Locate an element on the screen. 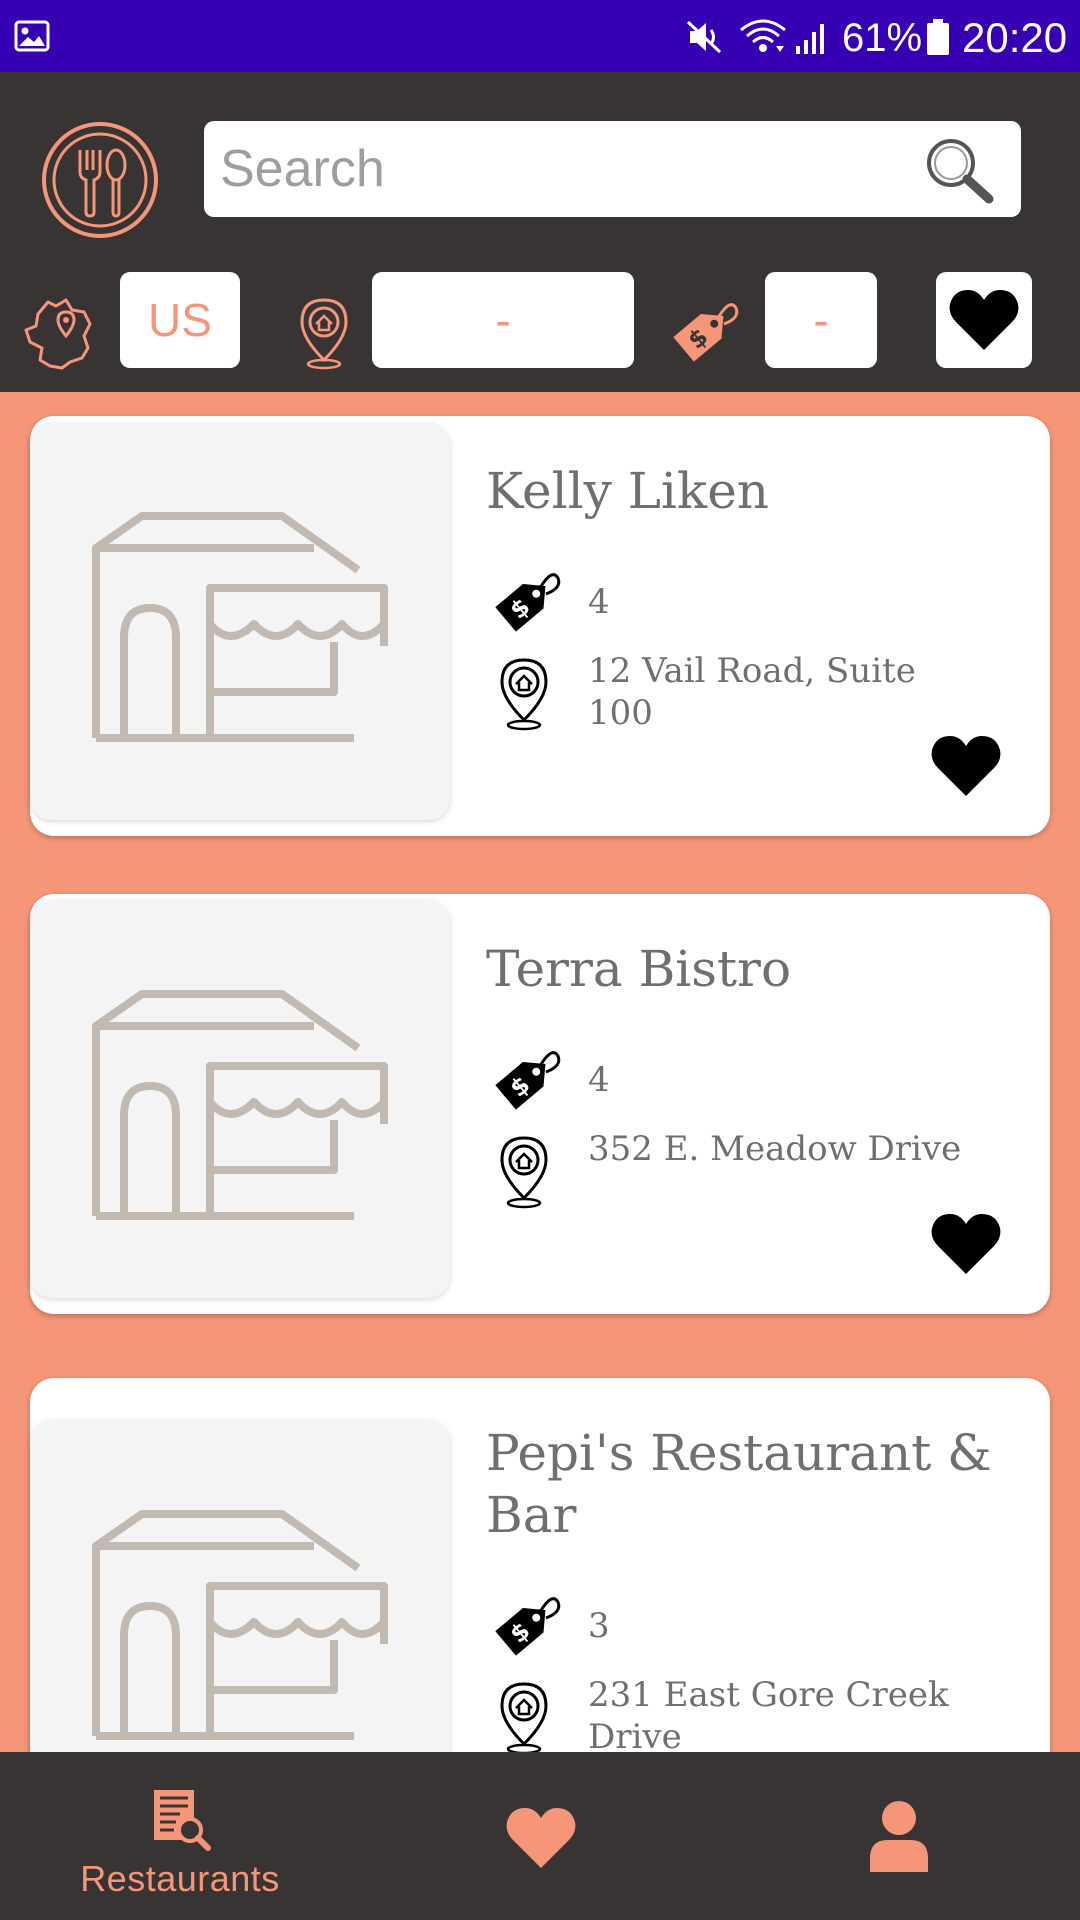 The image size is (1080, 1920). favorites-filter-button is located at coordinates (984, 320).